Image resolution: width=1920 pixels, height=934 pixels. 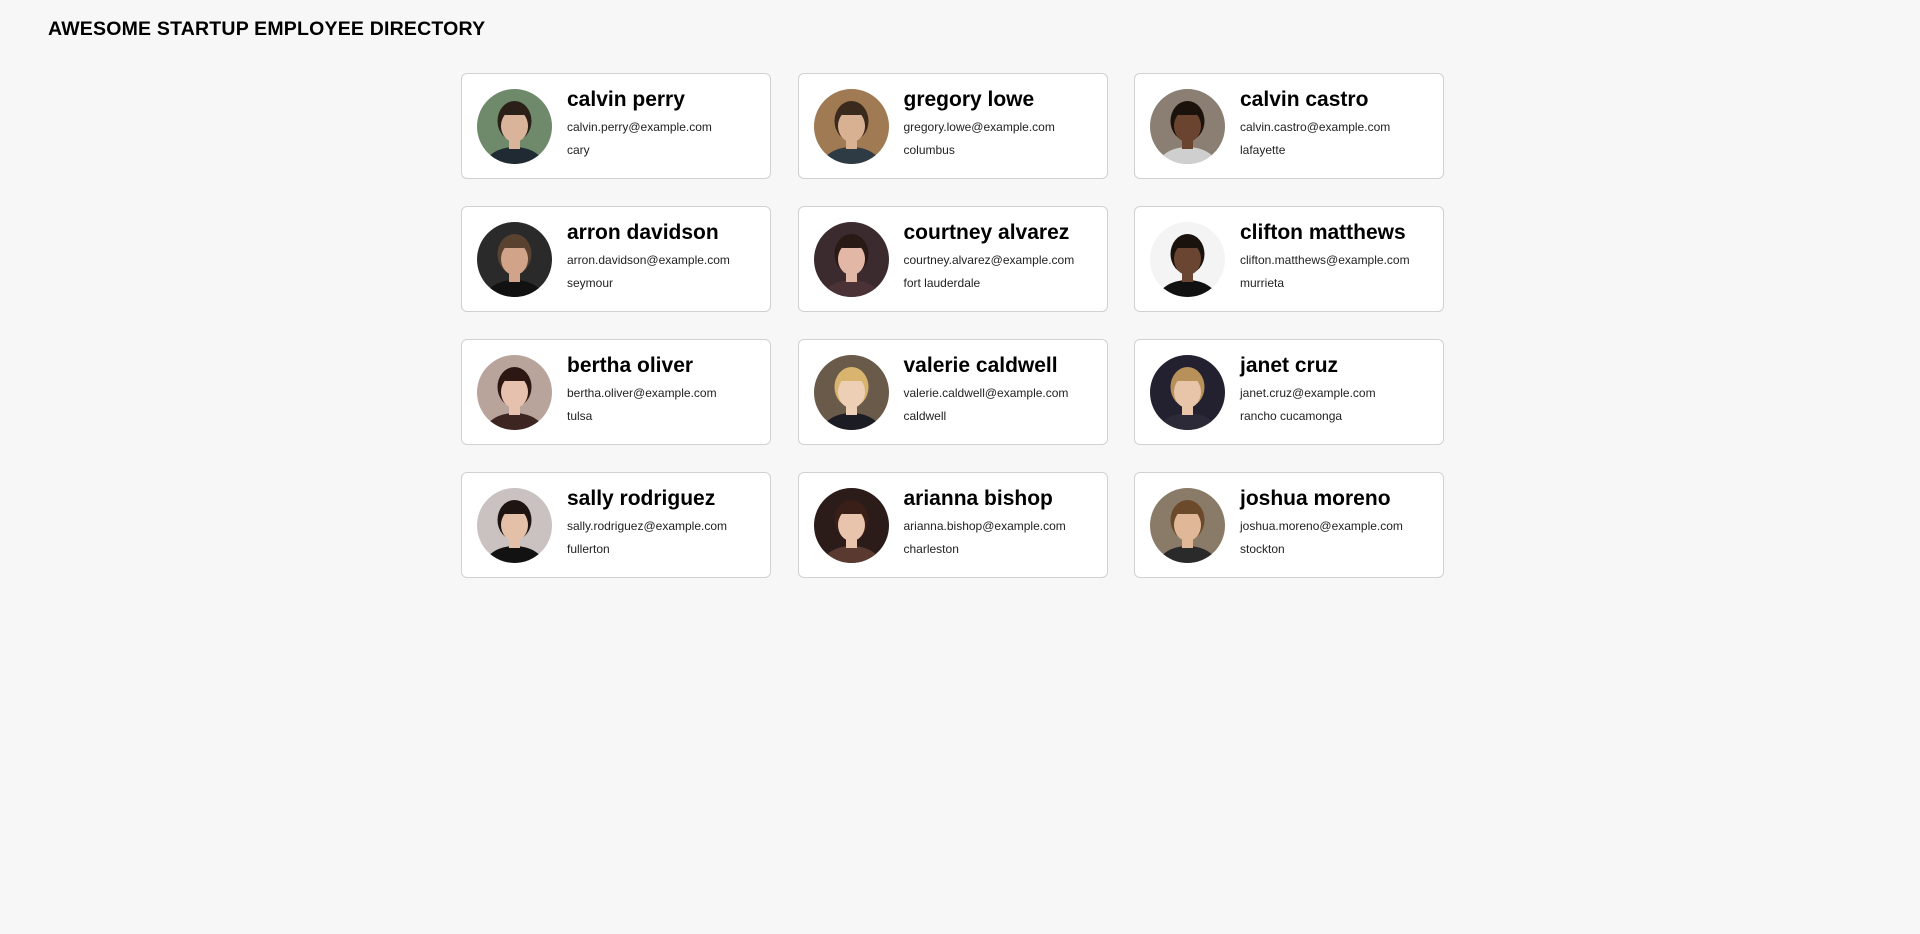 What do you see at coordinates (588, 549) in the screenshot?
I see `employee-city: fullerton` at bounding box center [588, 549].